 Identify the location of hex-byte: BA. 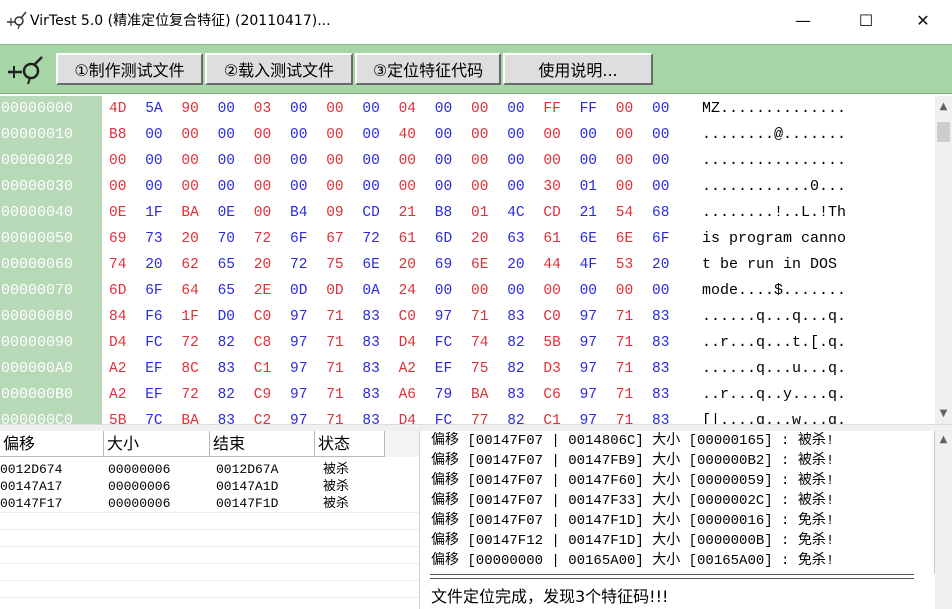
(189, 213).